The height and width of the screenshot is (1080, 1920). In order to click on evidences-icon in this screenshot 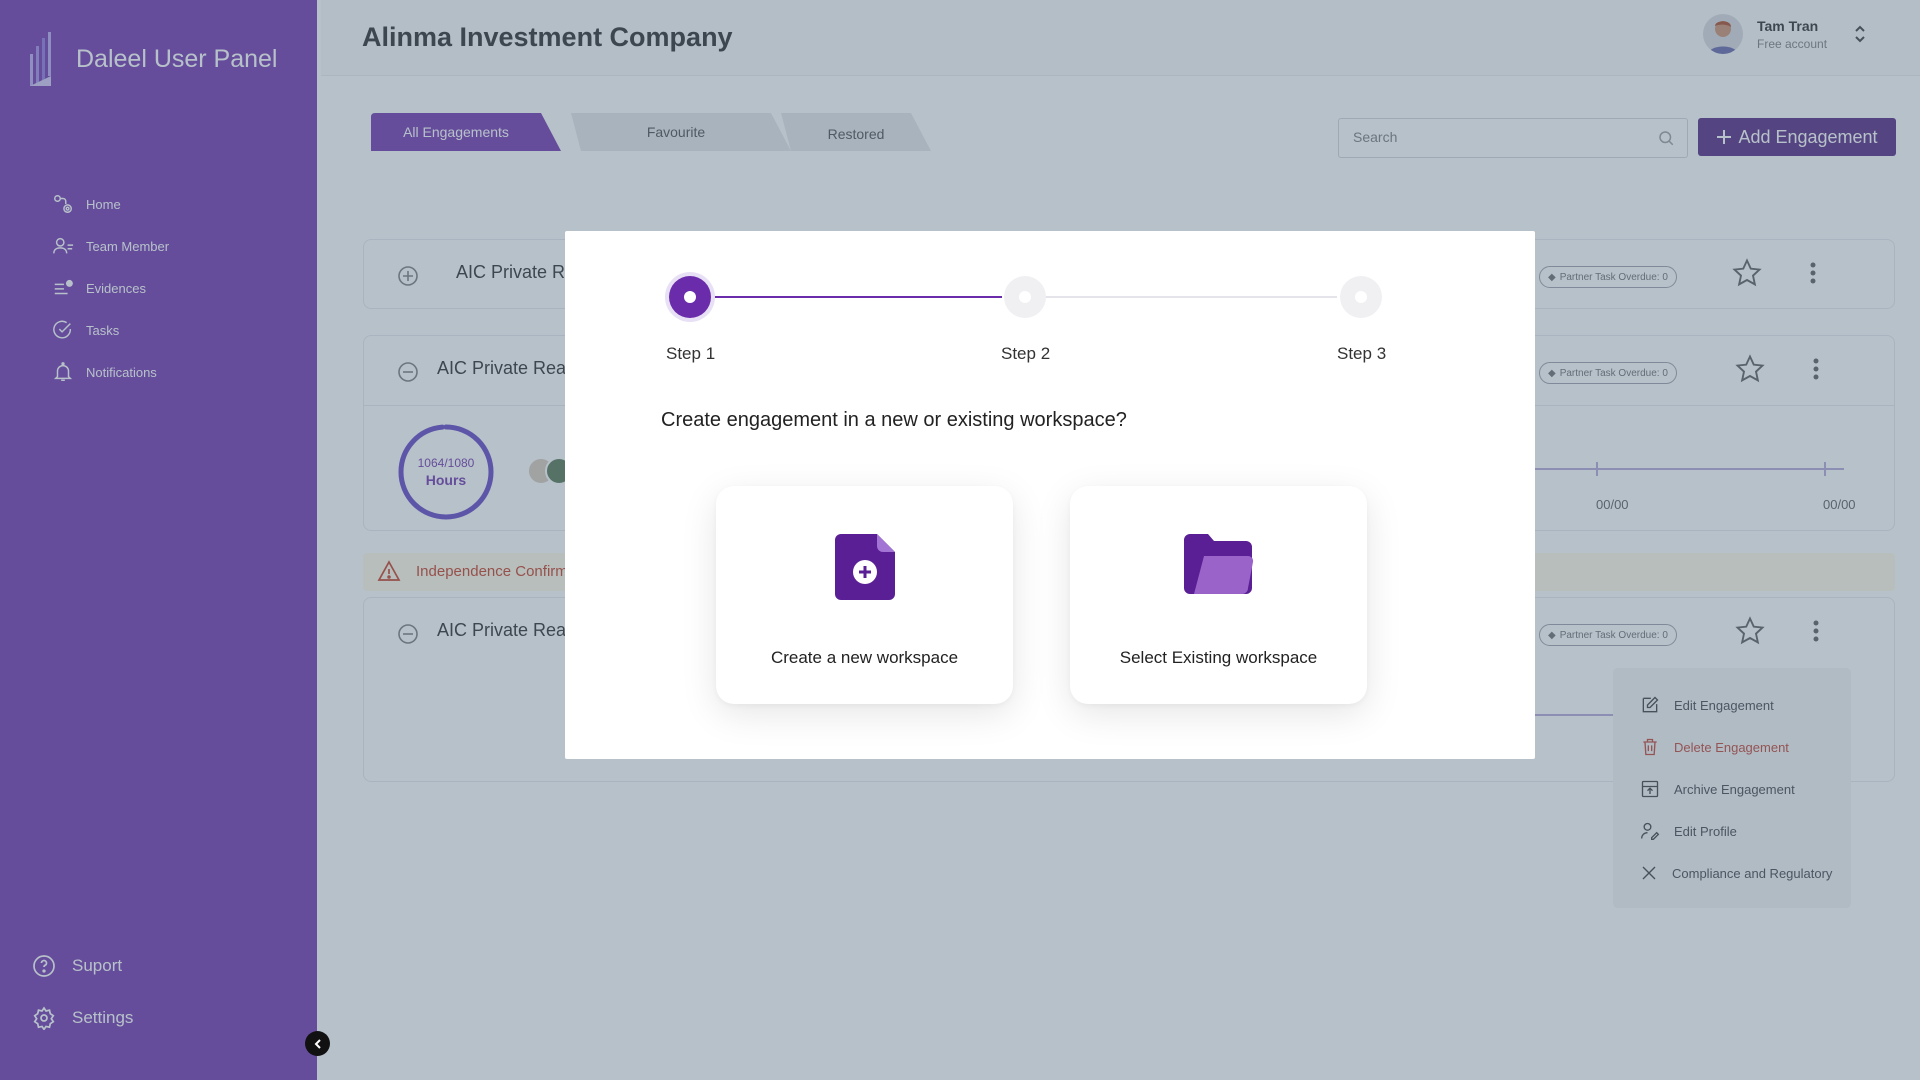, I will do `click(63, 287)`.